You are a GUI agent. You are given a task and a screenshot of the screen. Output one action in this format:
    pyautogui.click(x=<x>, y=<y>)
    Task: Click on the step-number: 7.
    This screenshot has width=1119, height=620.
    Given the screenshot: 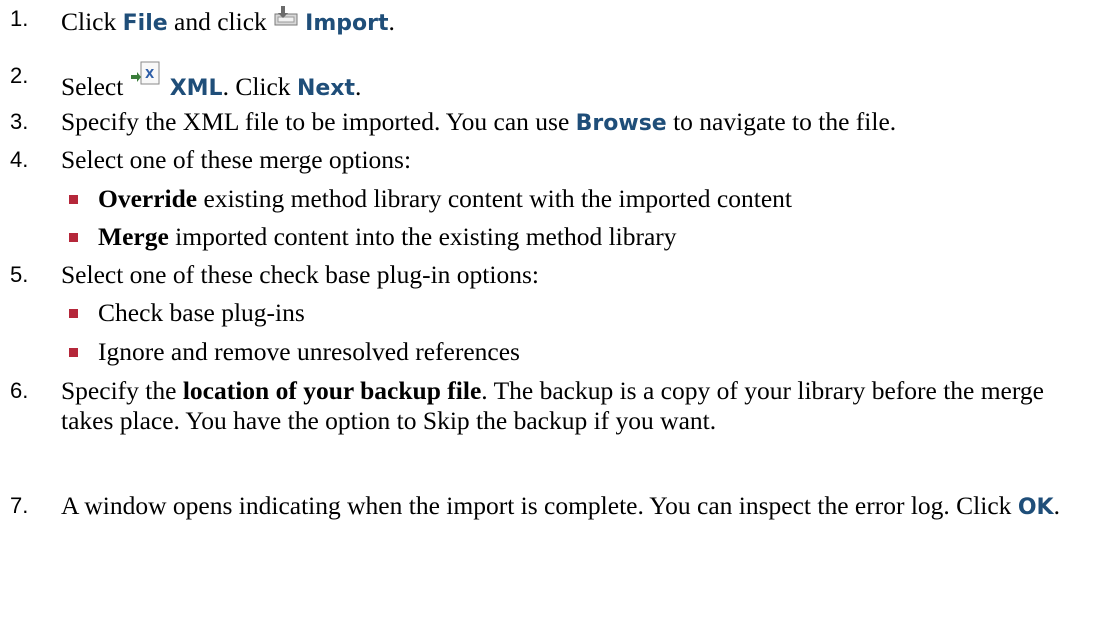 What is the action you would take?
    pyautogui.click(x=19, y=505)
    